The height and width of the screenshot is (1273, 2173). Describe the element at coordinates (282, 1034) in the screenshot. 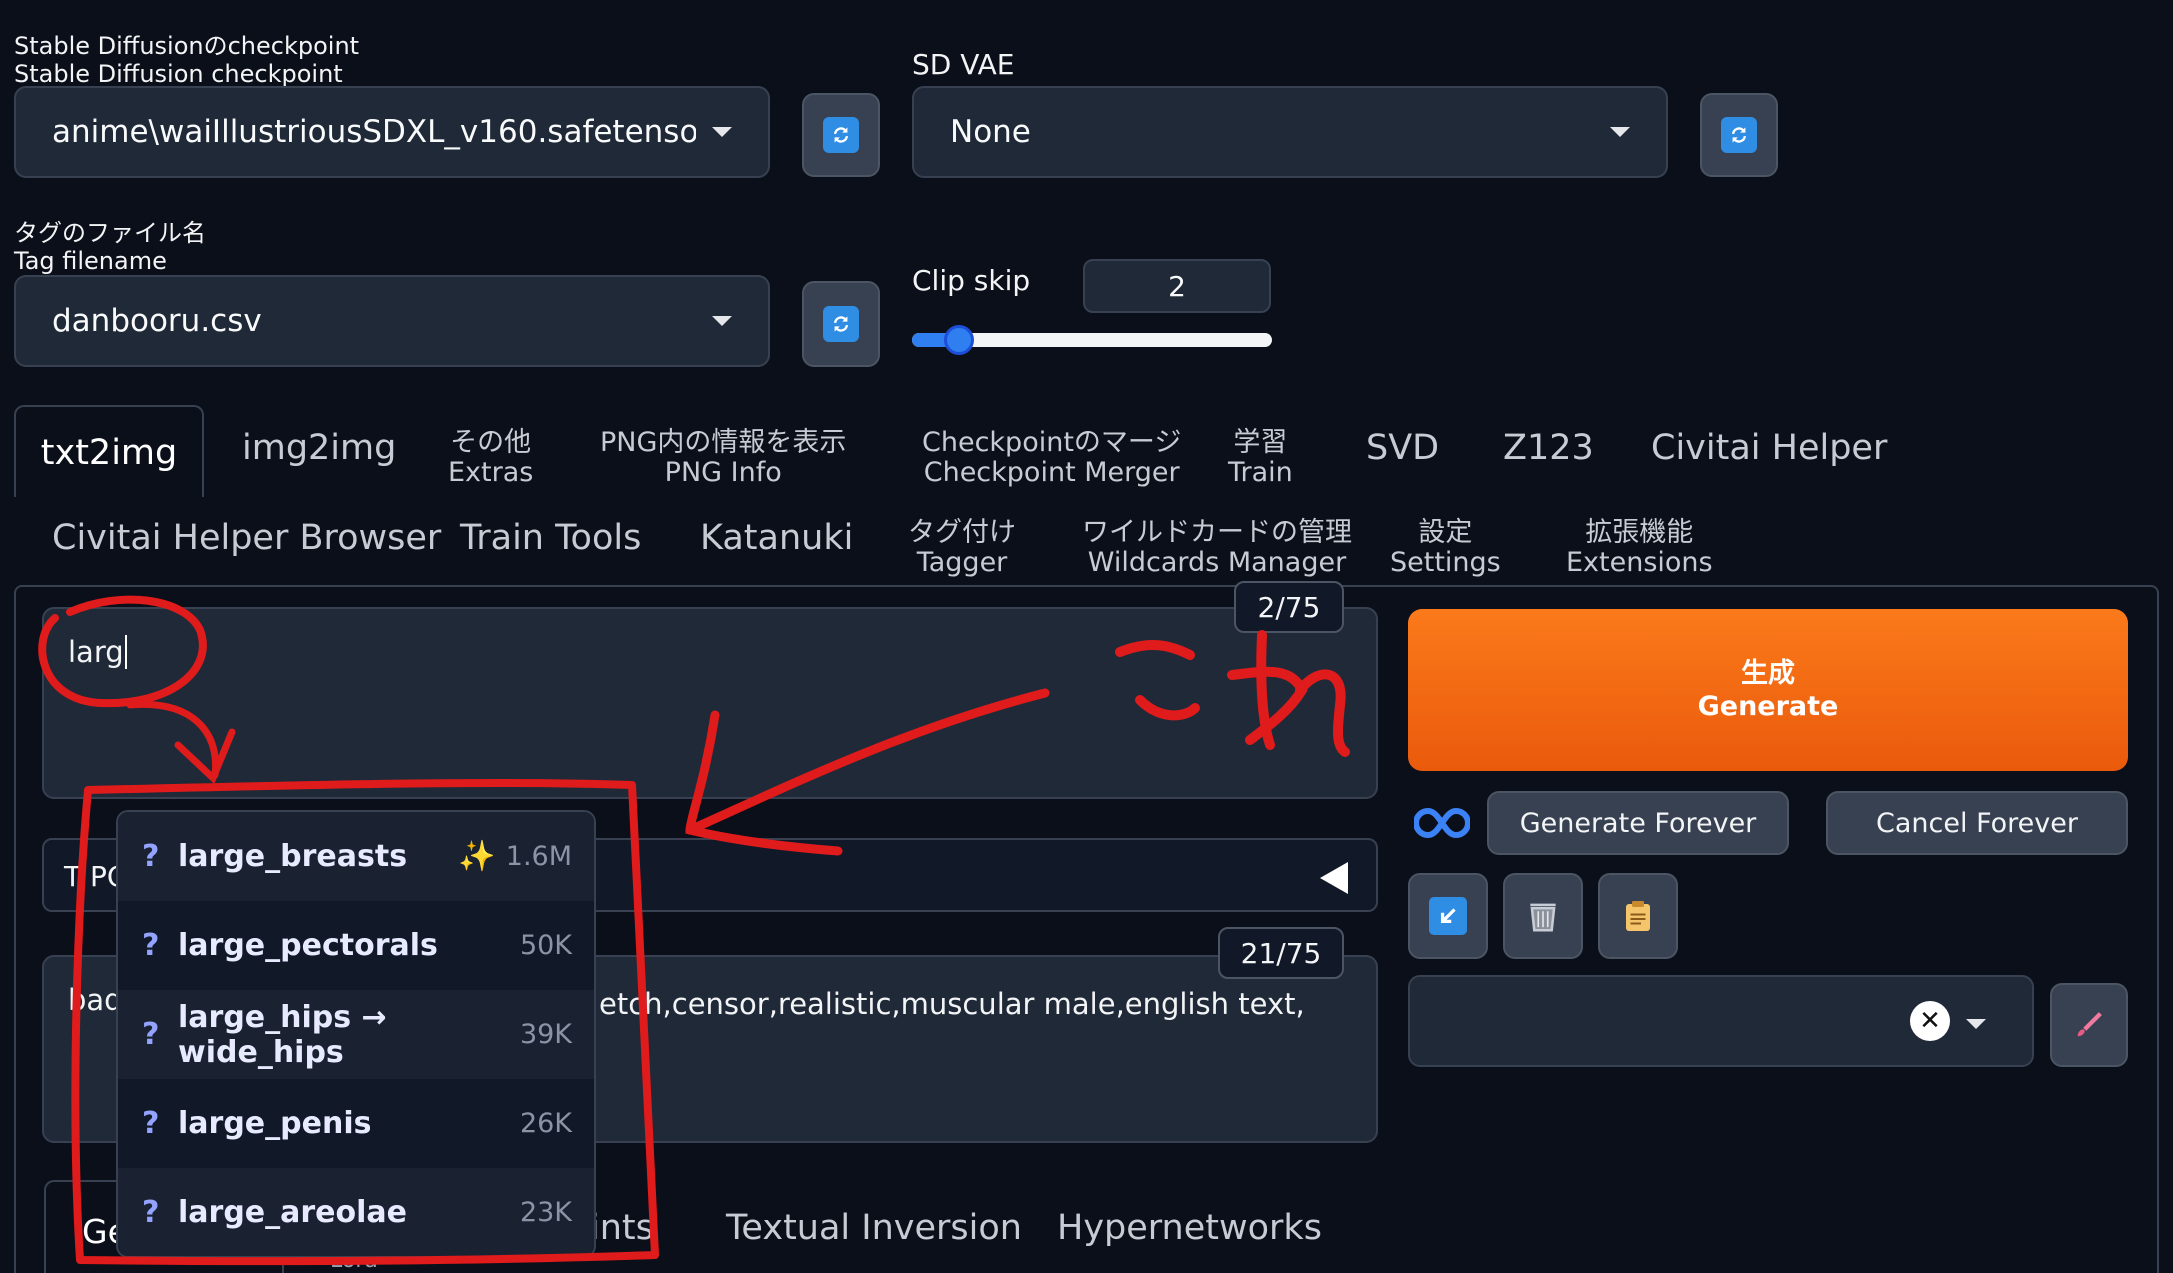

I see `autocomplete-name: large_hips → wide_hips` at that location.